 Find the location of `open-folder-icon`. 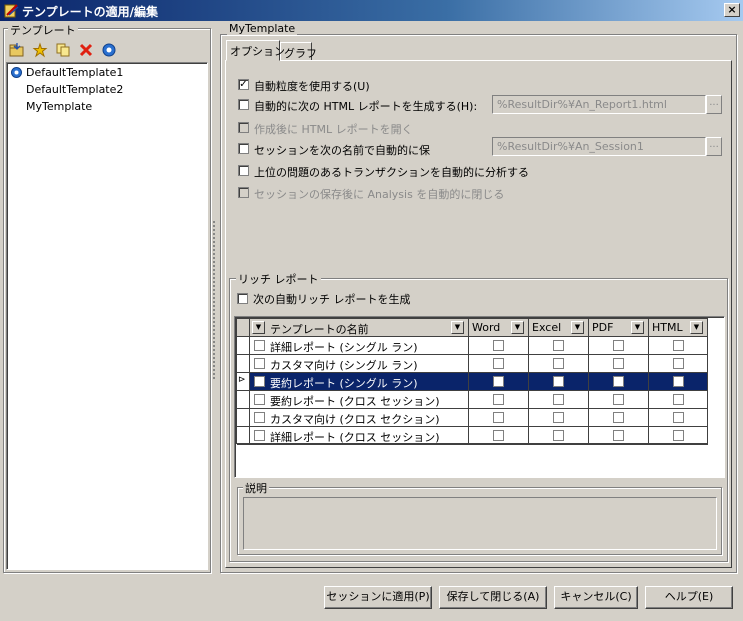

open-folder-icon is located at coordinates (17, 50).